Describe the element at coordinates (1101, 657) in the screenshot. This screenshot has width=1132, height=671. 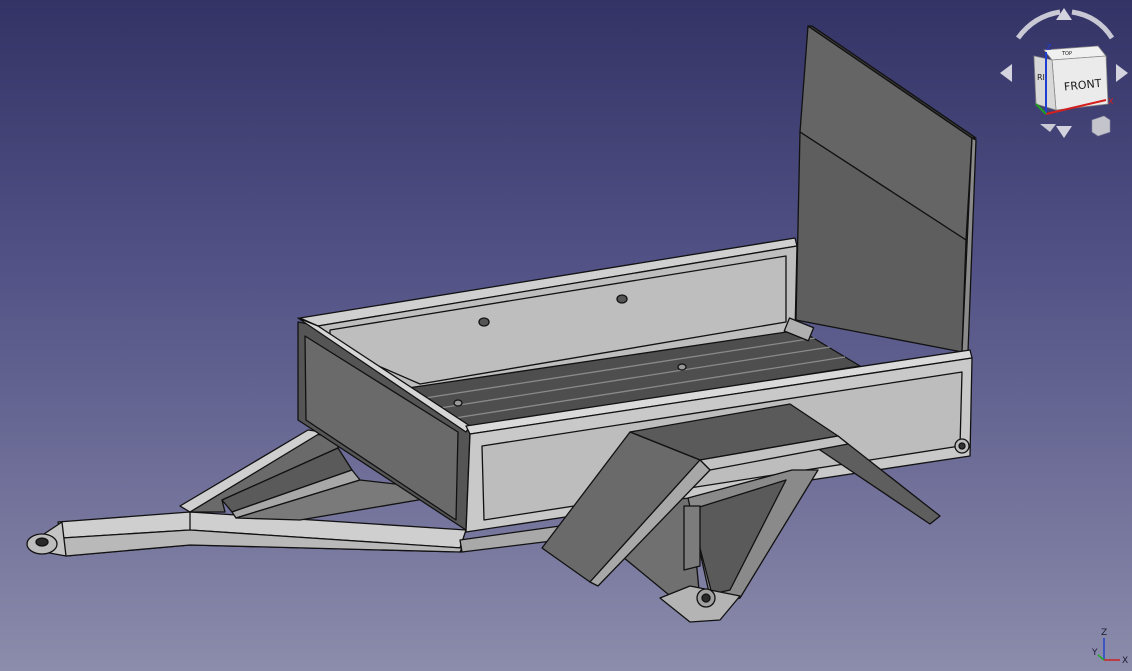
I see `axis-y-line` at that location.